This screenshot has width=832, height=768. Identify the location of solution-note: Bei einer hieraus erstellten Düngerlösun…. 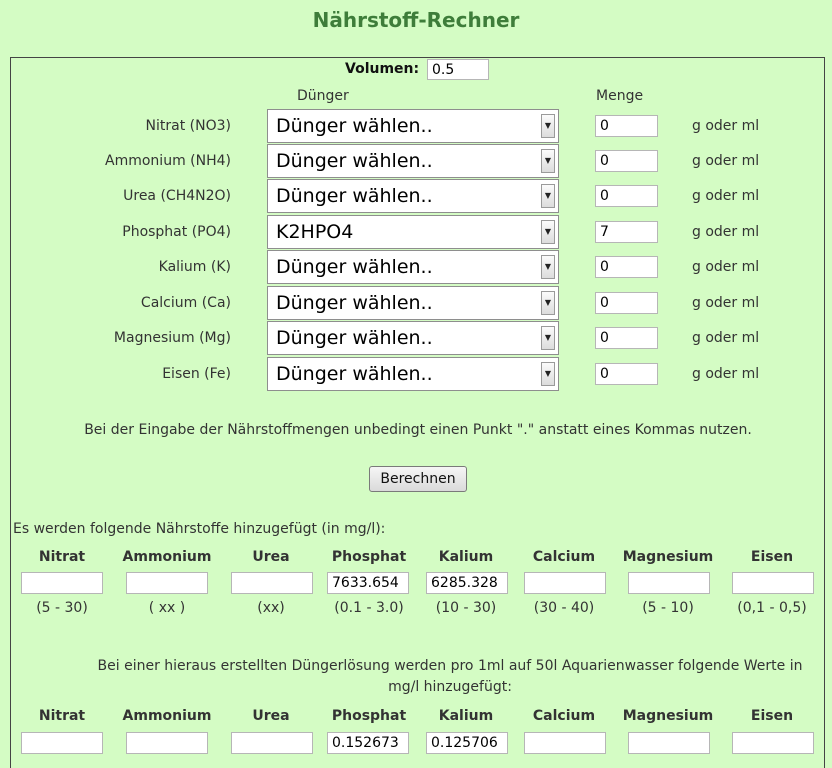
(450, 676).